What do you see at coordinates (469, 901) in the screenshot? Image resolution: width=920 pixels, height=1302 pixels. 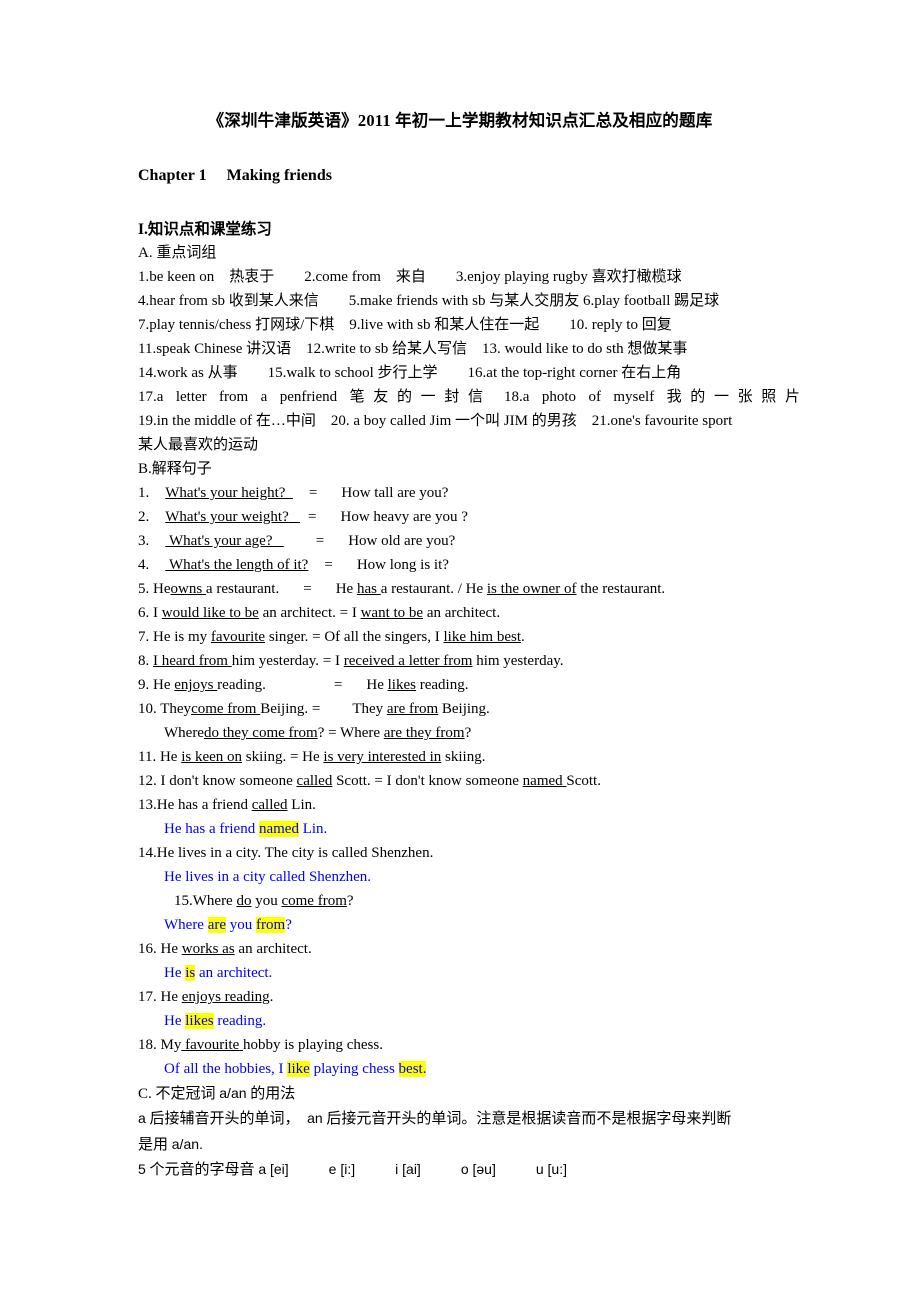 I see `sentence-item-15: 15.Where do you come from?` at bounding box center [469, 901].